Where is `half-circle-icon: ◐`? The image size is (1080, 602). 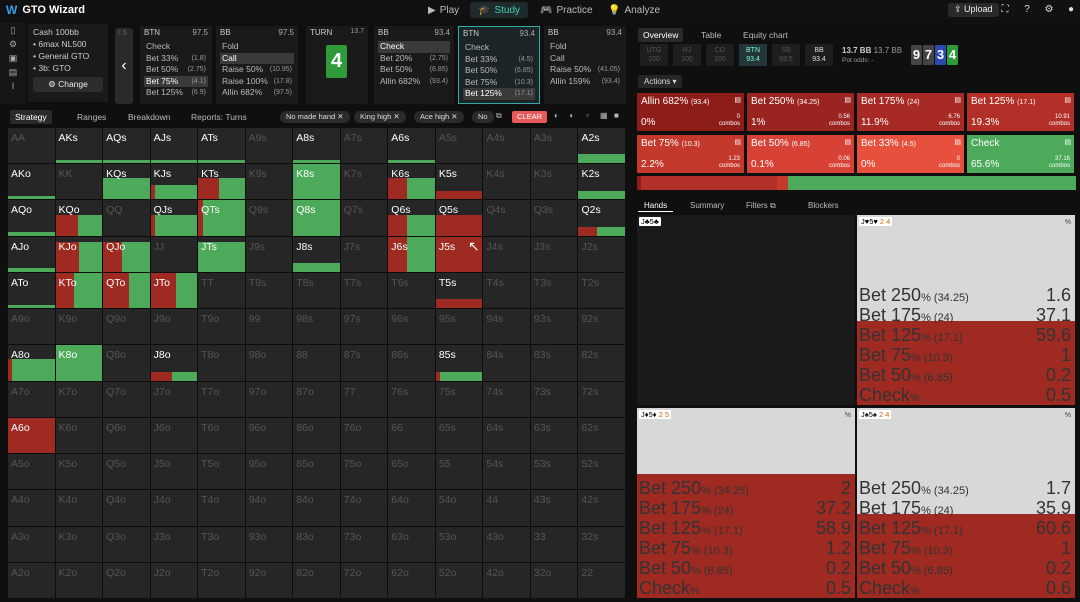 half-circle-icon: ◐ is located at coordinates (556, 115).